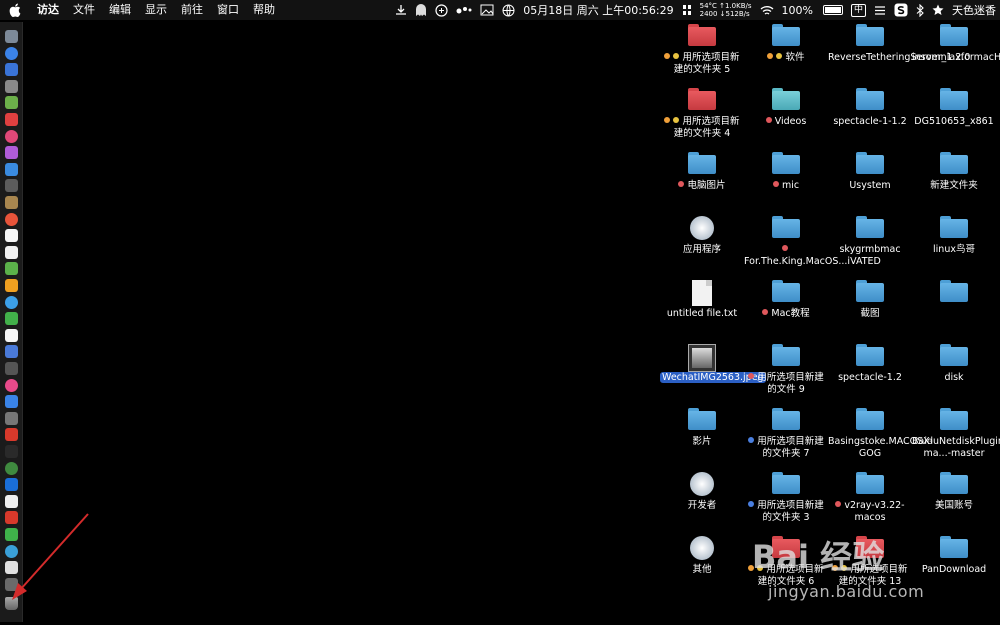 This screenshot has width=1000, height=625. I want to click on desktop-folder: v2ray-v3.22-macos, so click(870, 502).